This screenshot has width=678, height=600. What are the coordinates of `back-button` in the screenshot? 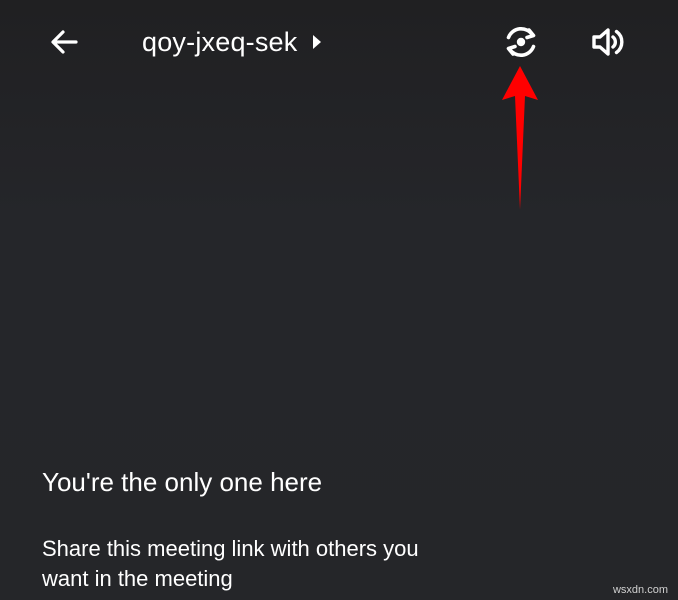 It's located at (64, 42).